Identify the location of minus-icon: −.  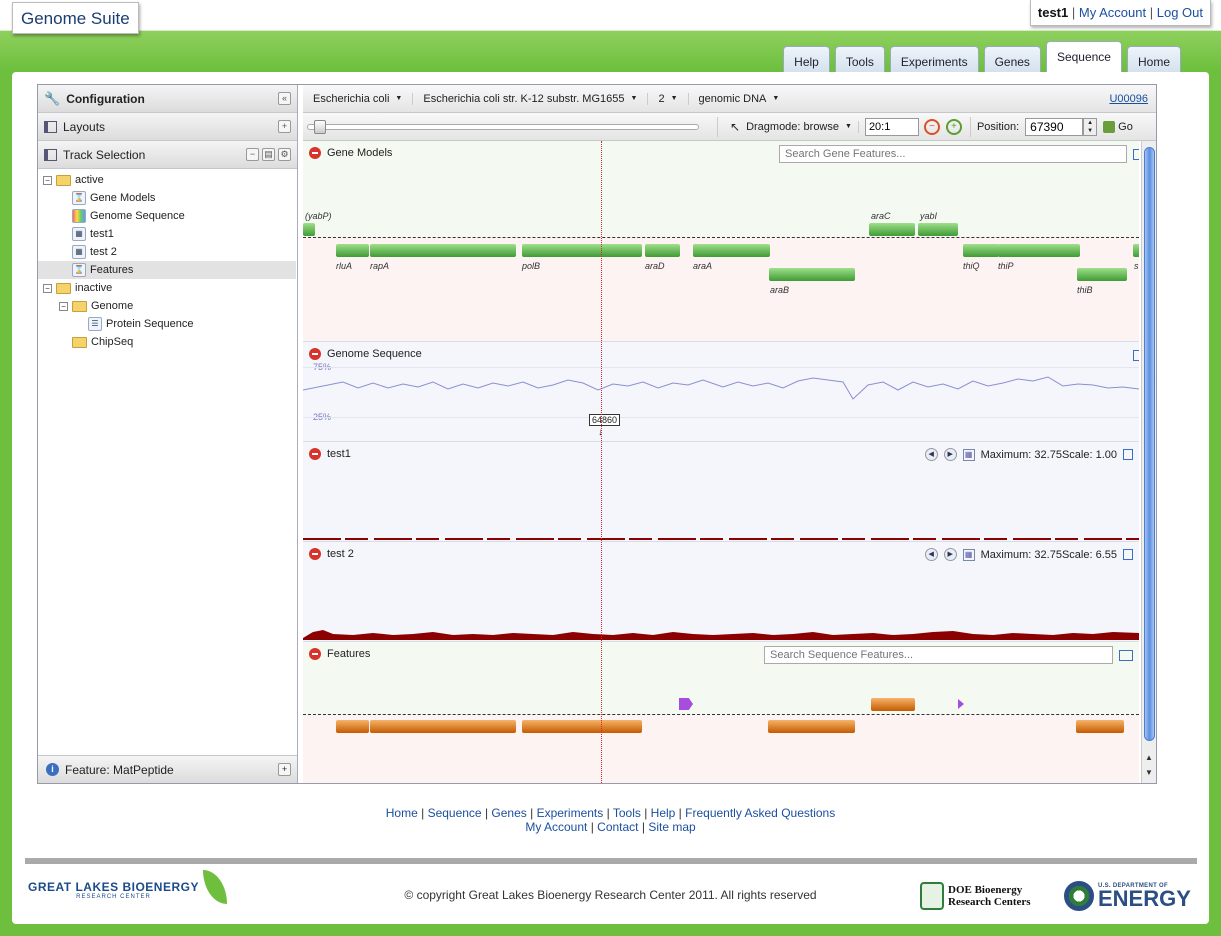
(252, 154).